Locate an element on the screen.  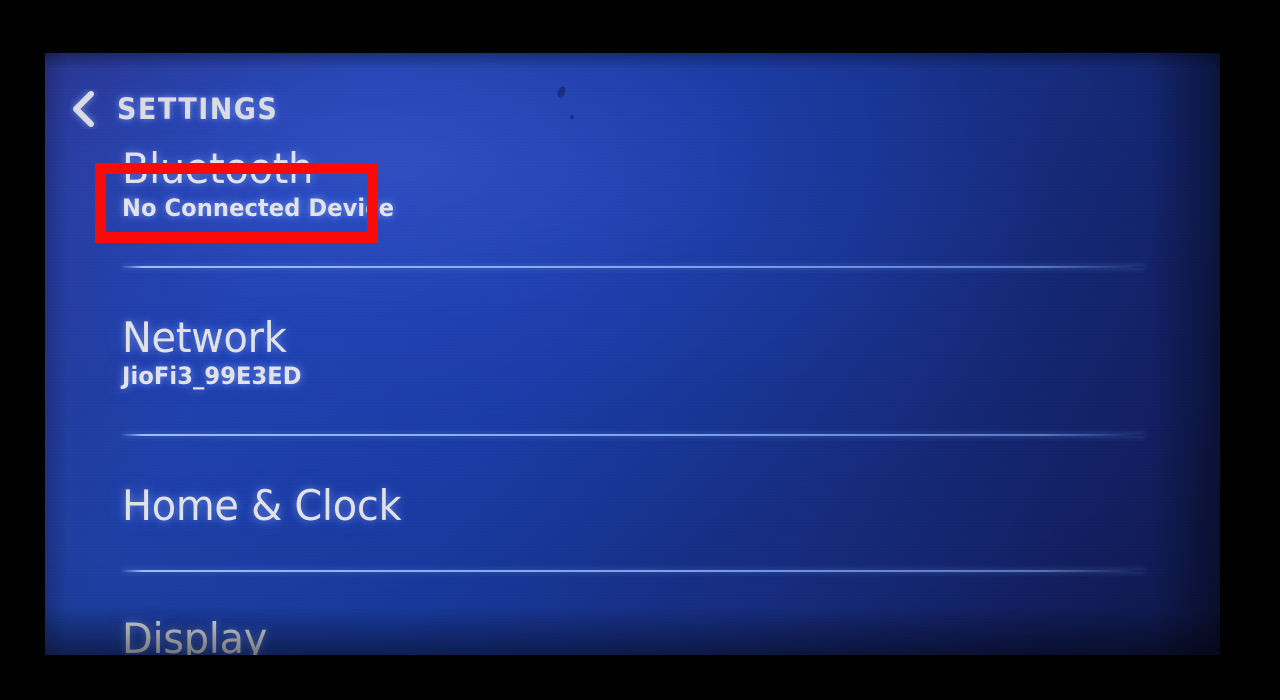
page-title: SETTINGS is located at coordinates (198, 109).